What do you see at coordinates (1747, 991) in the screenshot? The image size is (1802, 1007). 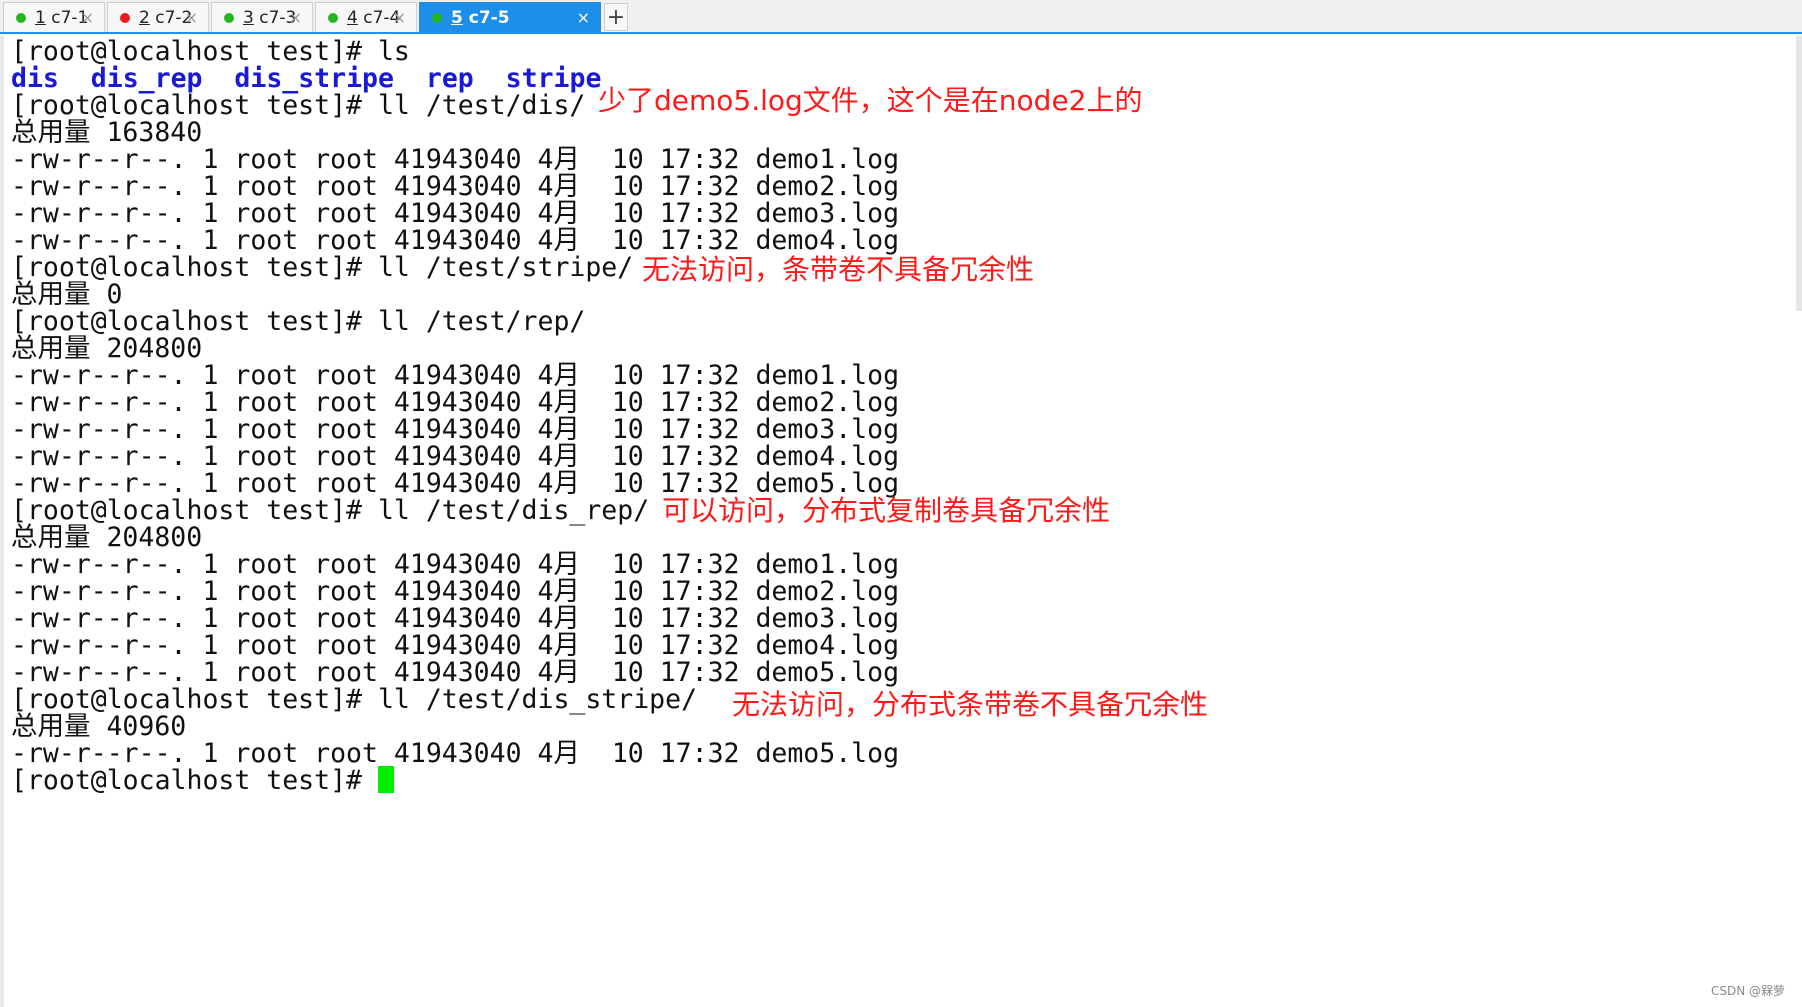 I see `watermark: CSDN @槑萝` at bounding box center [1747, 991].